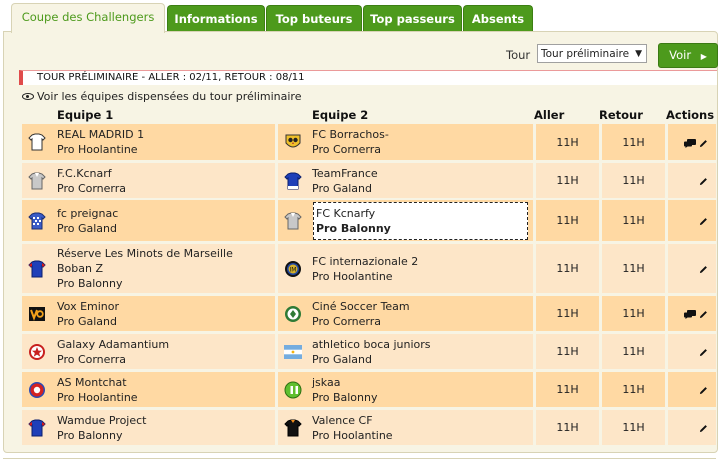 The width and height of the screenshot is (718, 469). Describe the element at coordinates (28, 96) in the screenshot. I see `eye-icon` at that location.